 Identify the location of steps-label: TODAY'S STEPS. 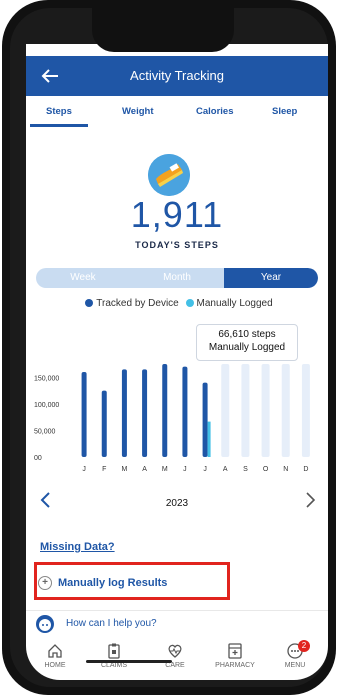
(177, 245).